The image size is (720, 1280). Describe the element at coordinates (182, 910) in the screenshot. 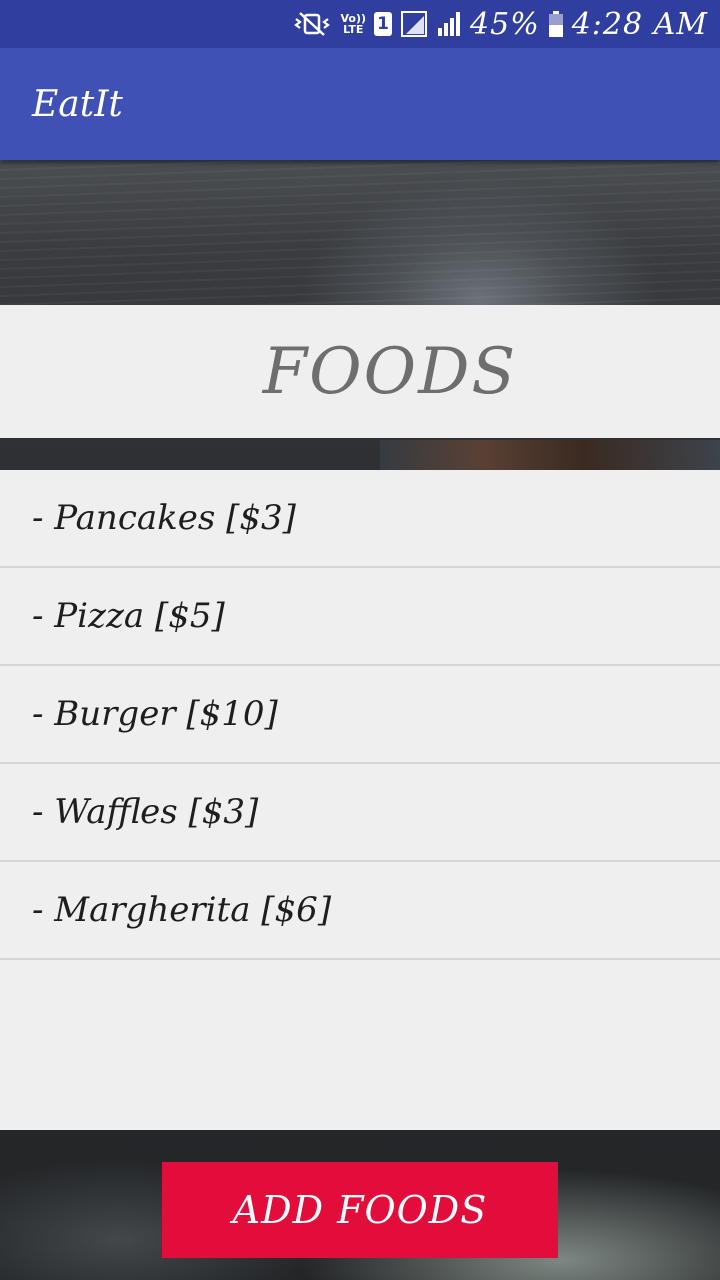

I see `list-item-label: - Margherita [$6]` at that location.